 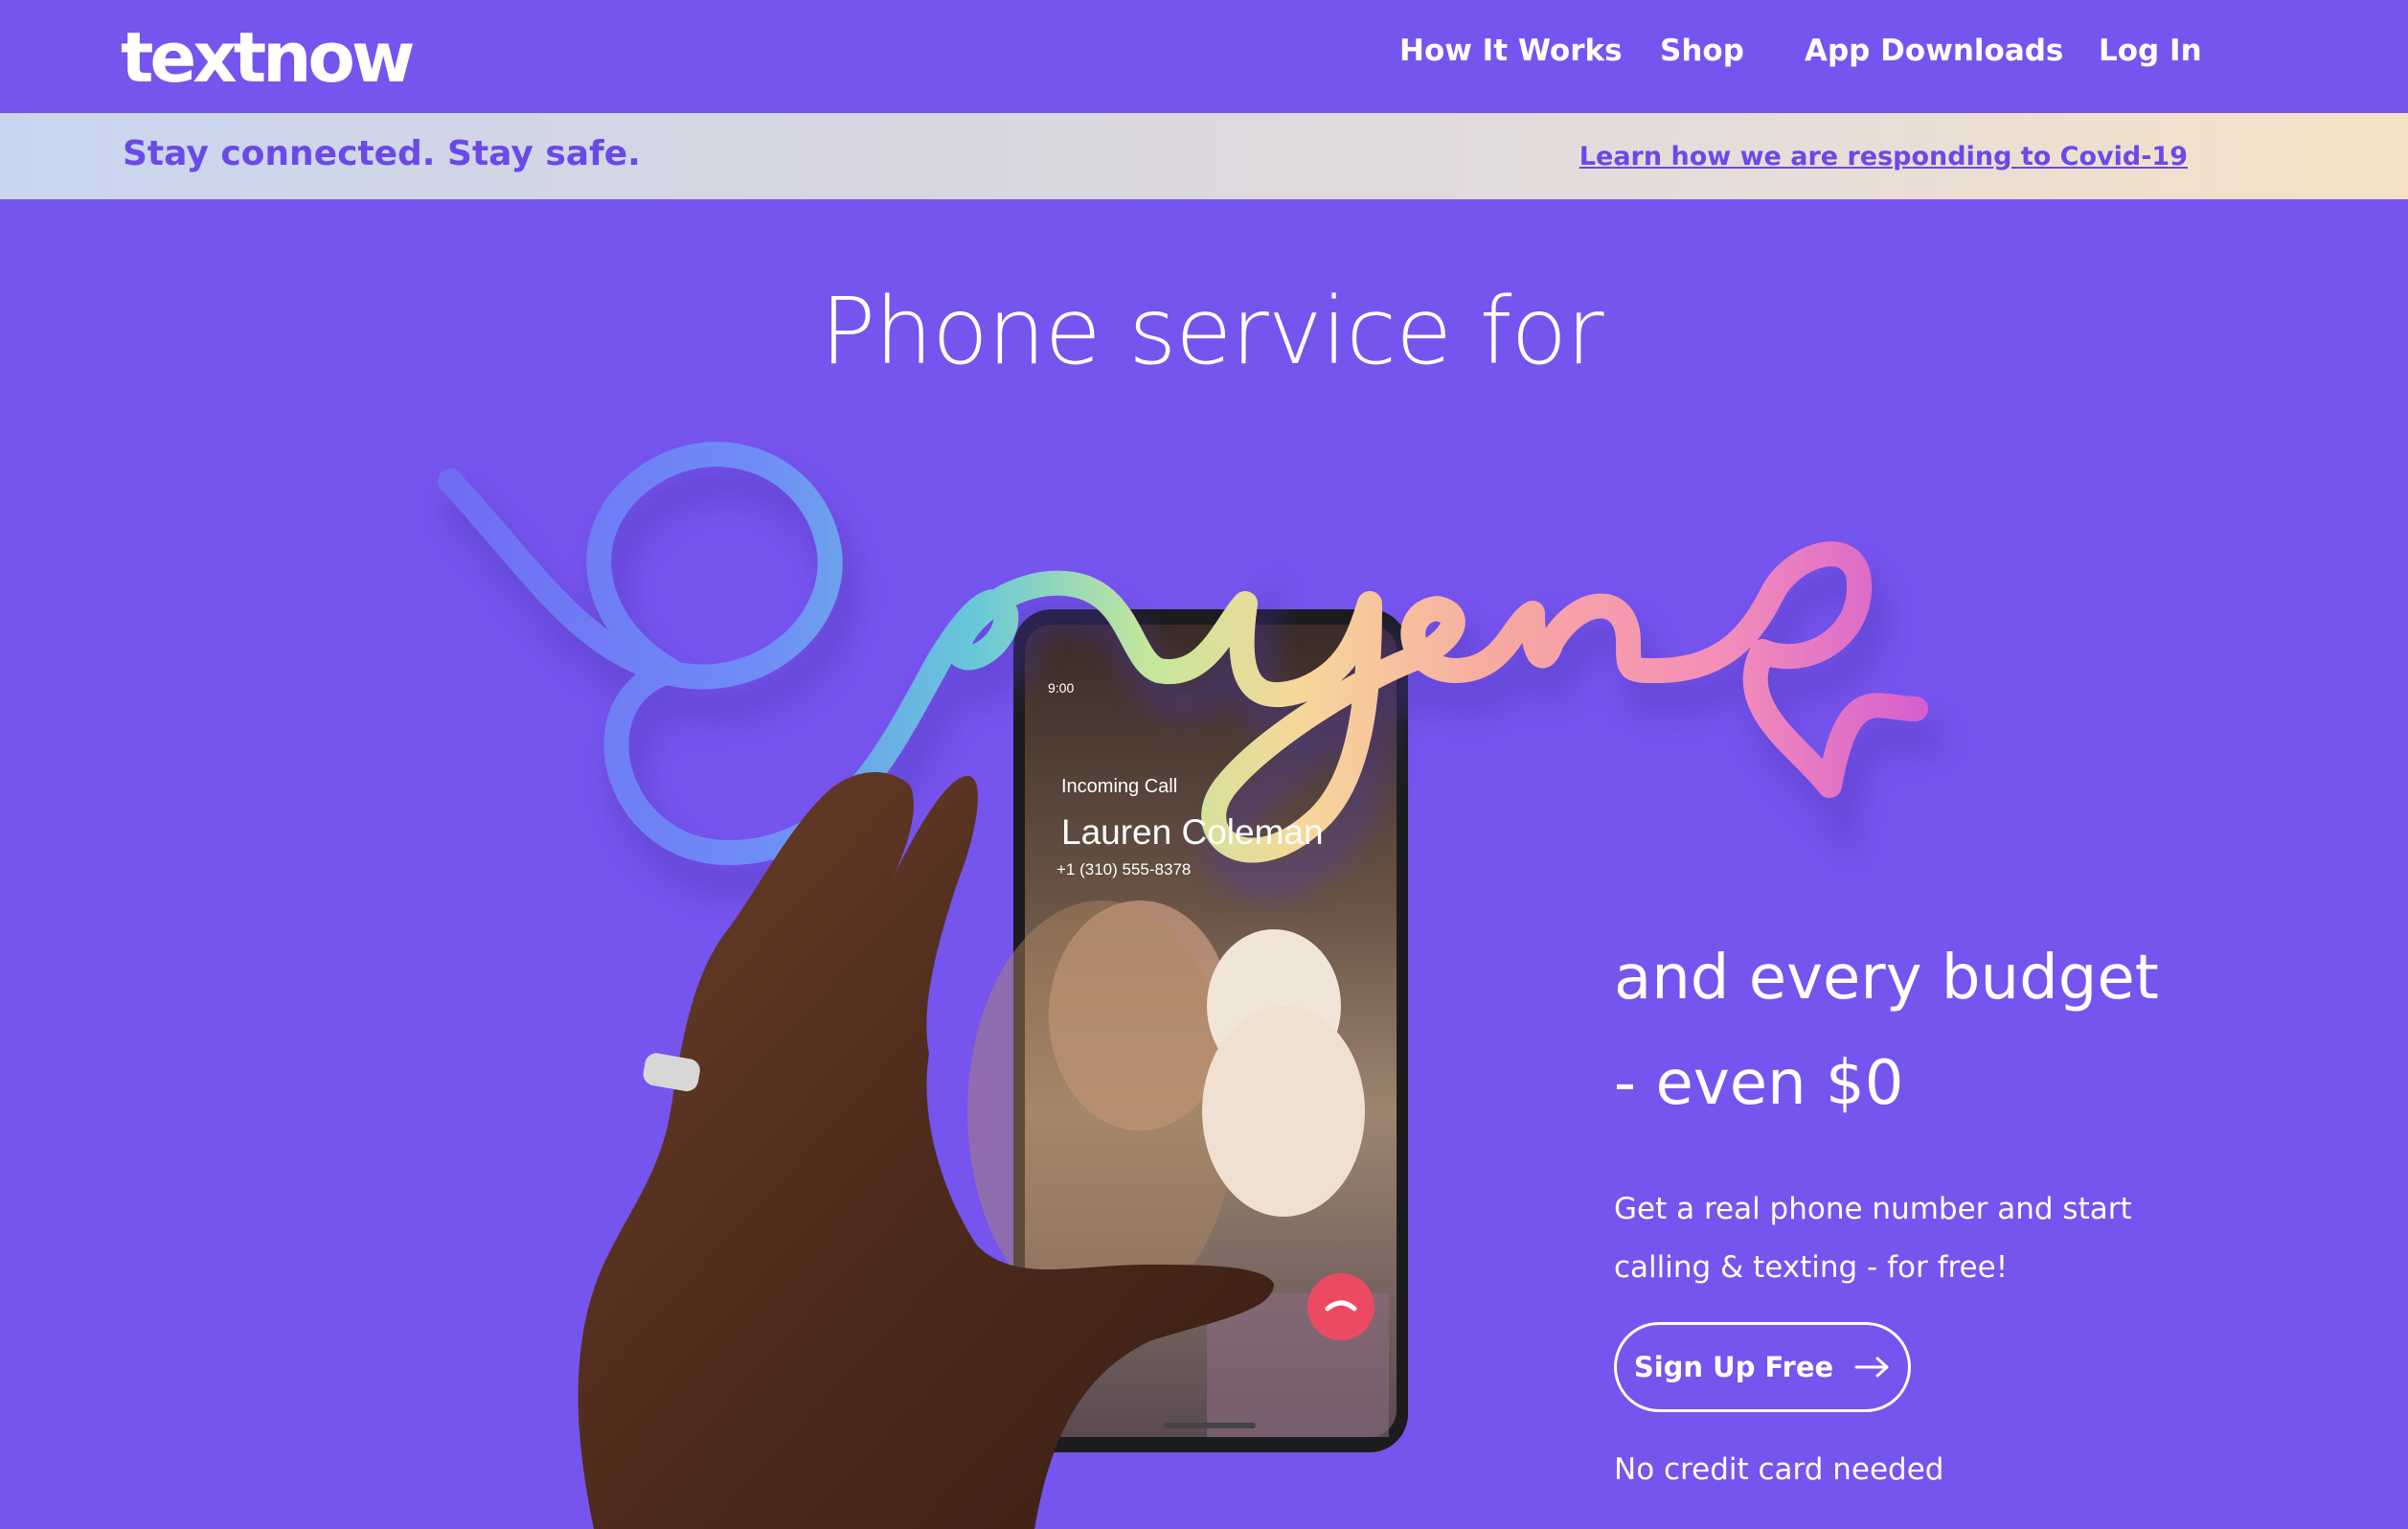 I want to click on subheading-line-2: - even $0, so click(x=1759, y=1083).